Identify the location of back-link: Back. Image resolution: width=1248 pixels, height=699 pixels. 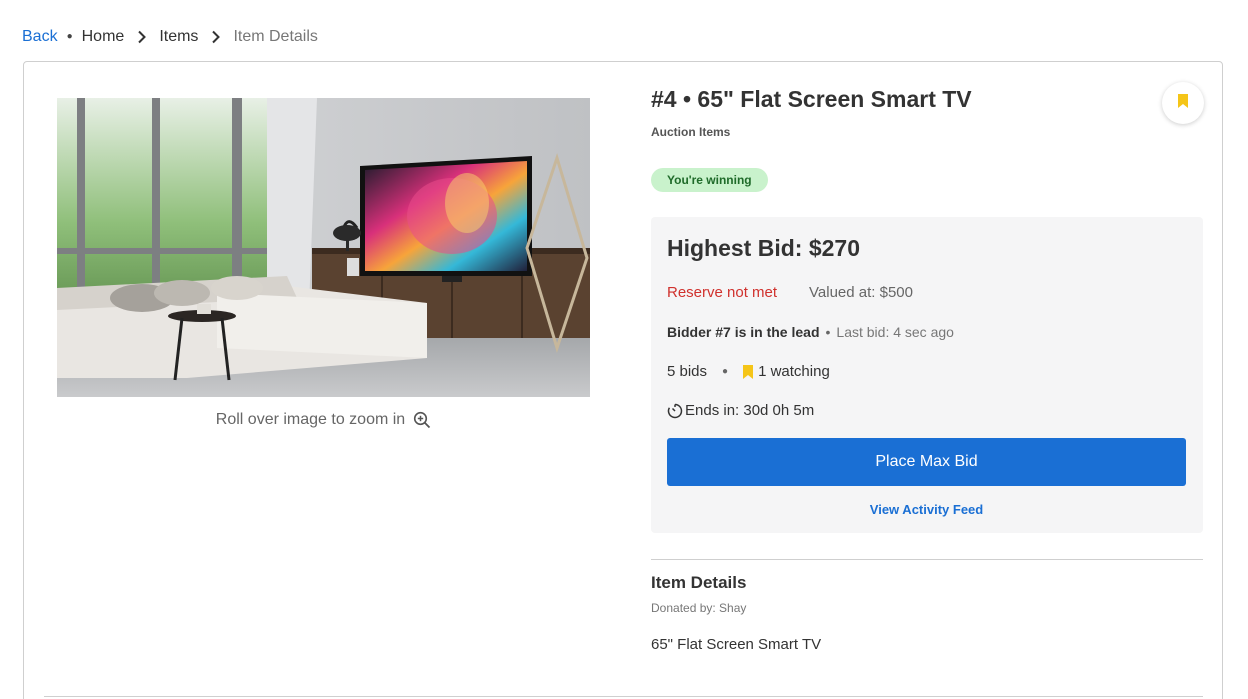
(40, 37).